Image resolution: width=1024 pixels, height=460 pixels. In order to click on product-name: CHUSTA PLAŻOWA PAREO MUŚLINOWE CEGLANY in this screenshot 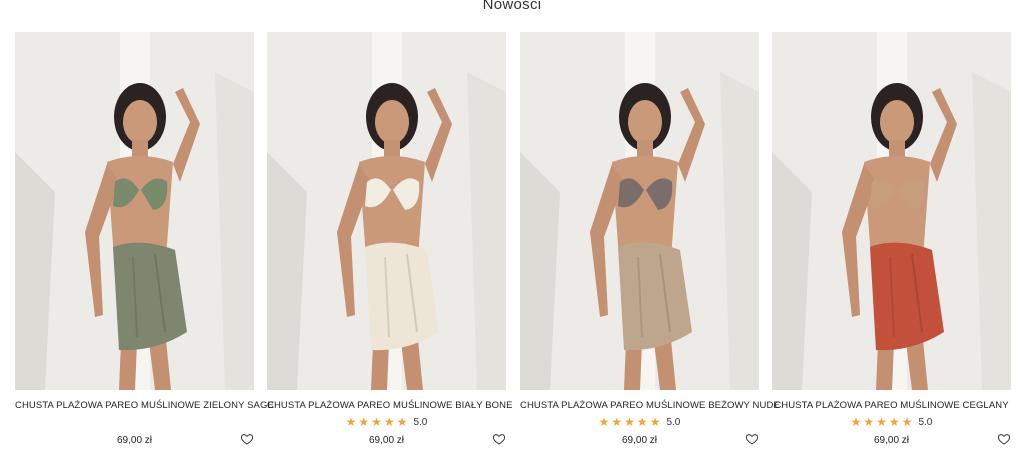, I will do `click(891, 405)`.